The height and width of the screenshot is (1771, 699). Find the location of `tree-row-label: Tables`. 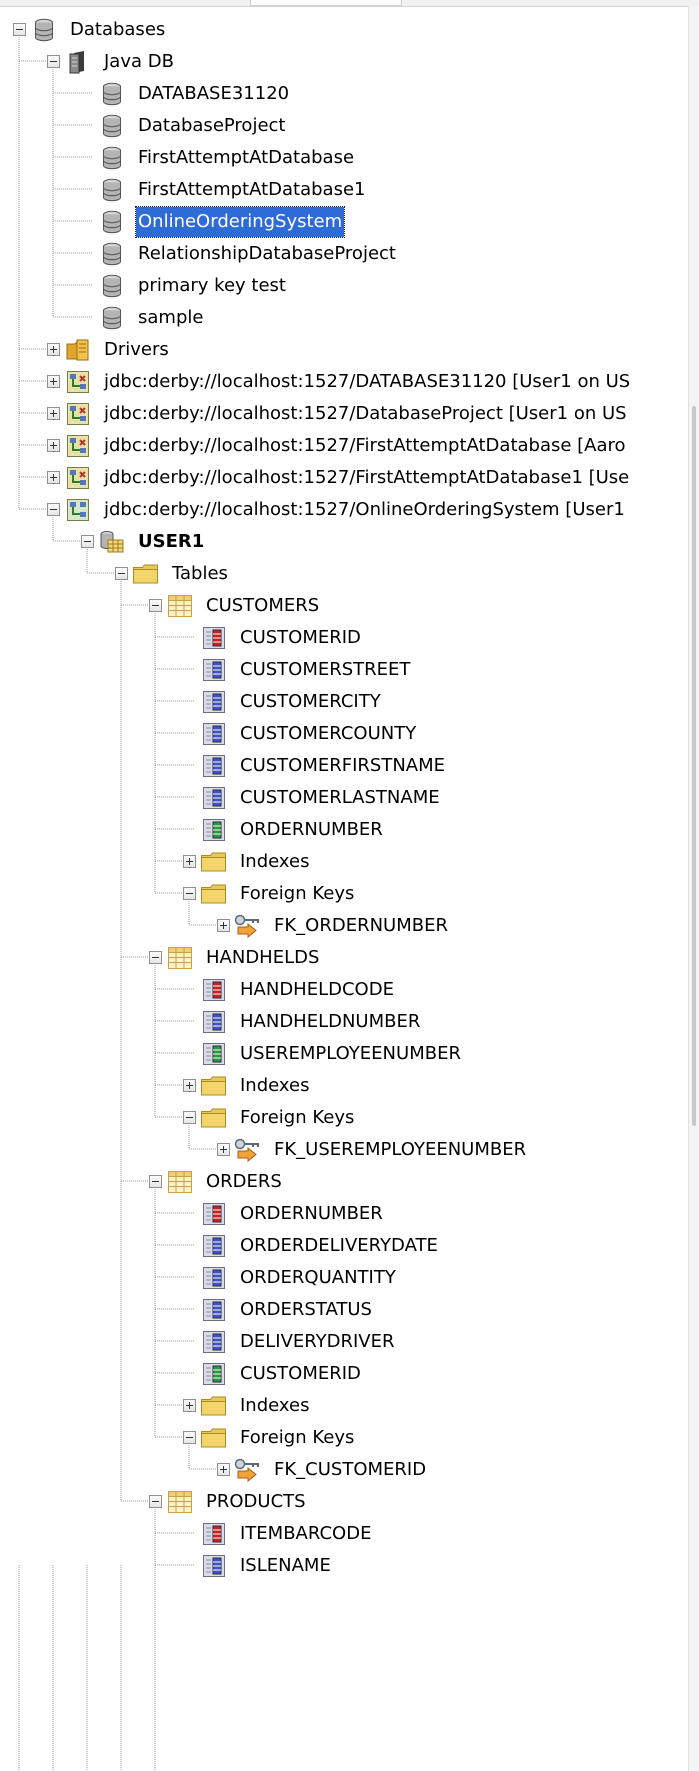

tree-row-label: Tables is located at coordinates (200, 573).